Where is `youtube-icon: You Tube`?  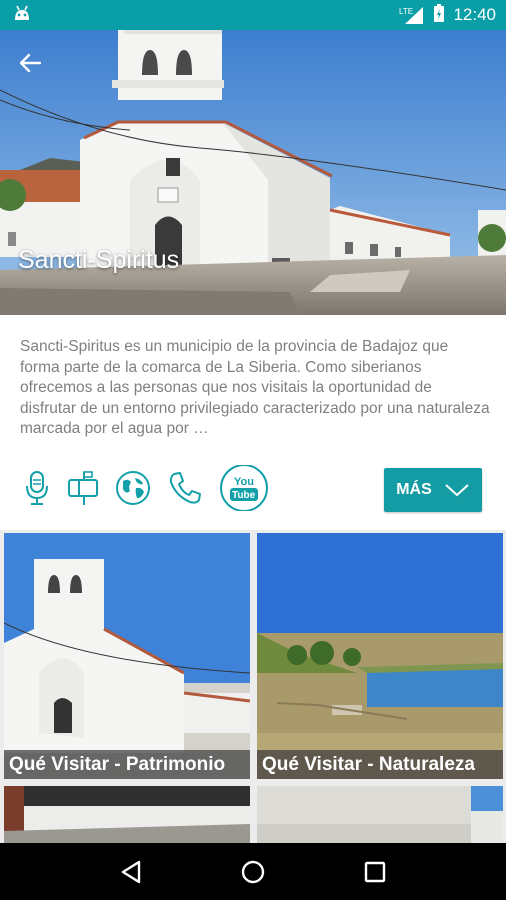 youtube-icon: You Tube is located at coordinates (244, 488).